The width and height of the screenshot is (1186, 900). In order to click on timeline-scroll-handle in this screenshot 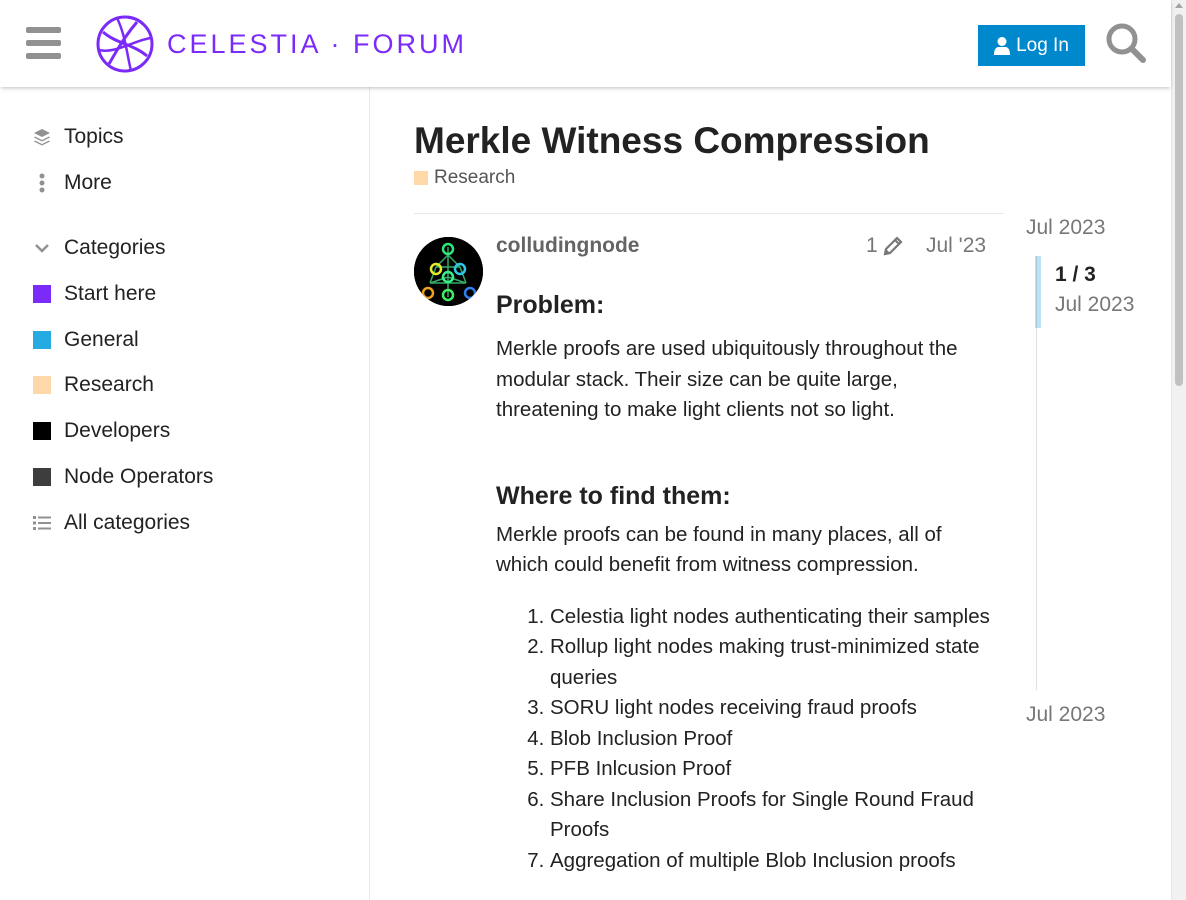, I will do `click(1038, 292)`.